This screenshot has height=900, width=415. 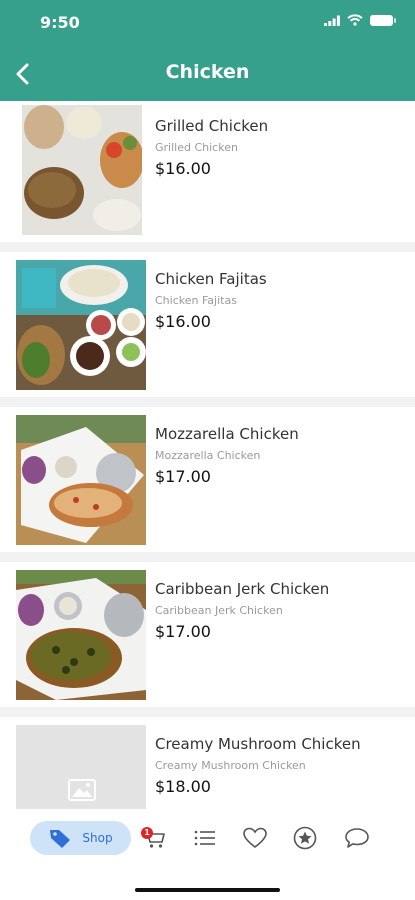 What do you see at coordinates (207, 890) in the screenshot?
I see `home-indicator` at bounding box center [207, 890].